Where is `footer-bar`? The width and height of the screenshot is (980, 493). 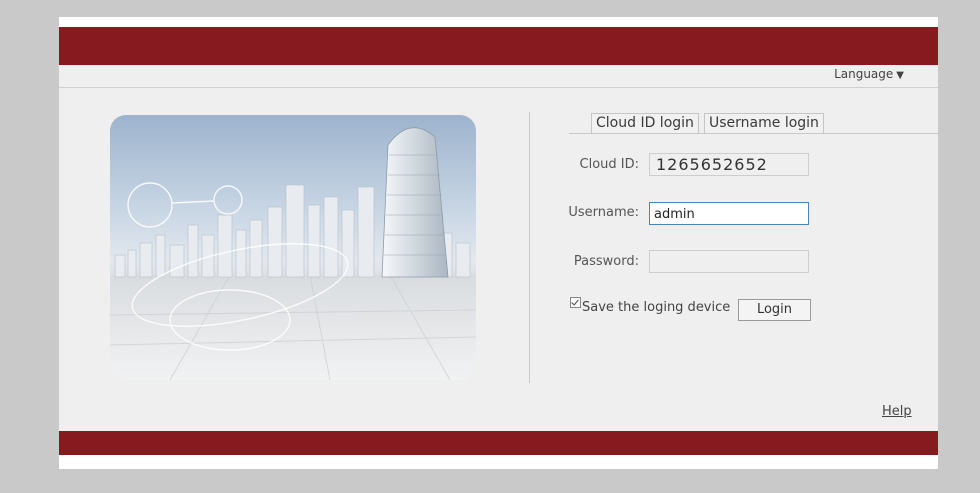
footer-bar is located at coordinates (498, 443).